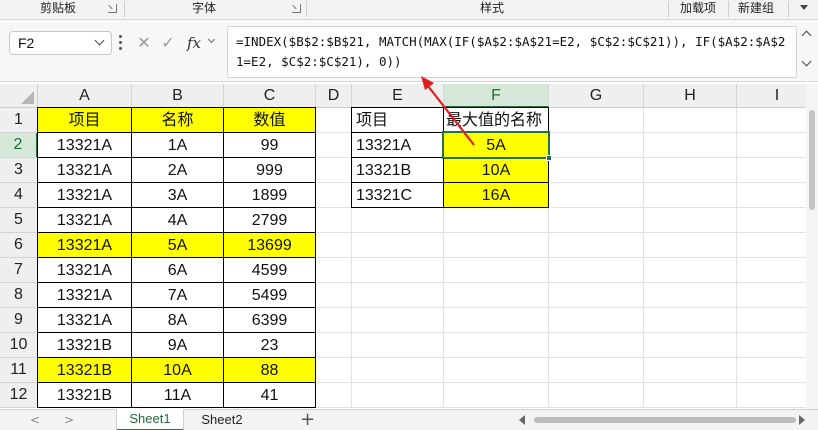 The height and width of the screenshot is (430, 818). Describe the element at coordinates (112, 8) in the screenshot. I see `clipboard-dialog-launcher-icon` at that location.